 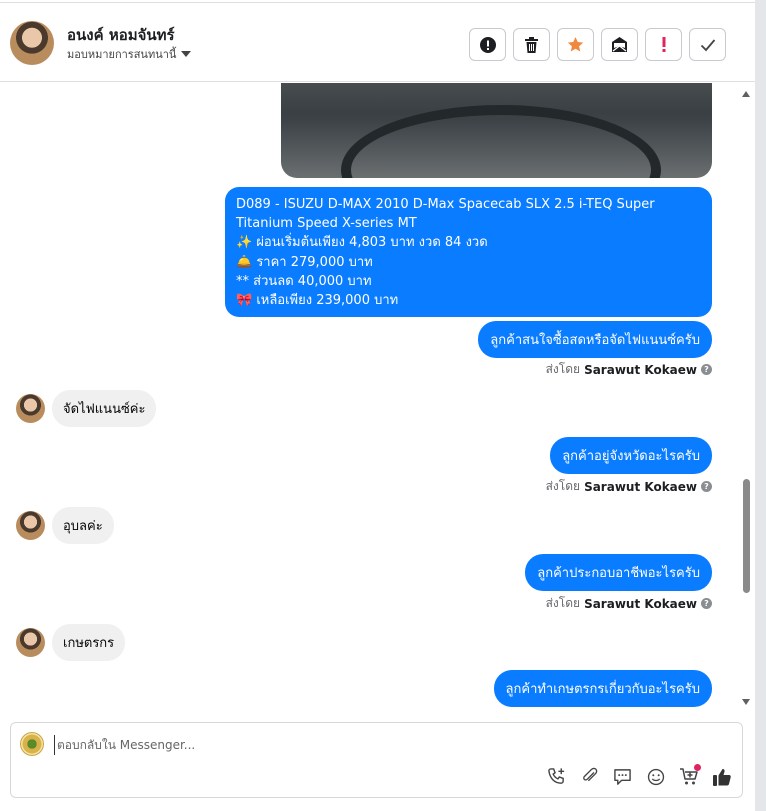 What do you see at coordinates (326, 224) in the screenshot?
I see `product-line-2: Titanium Speed X-series MT` at bounding box center [326, 224].